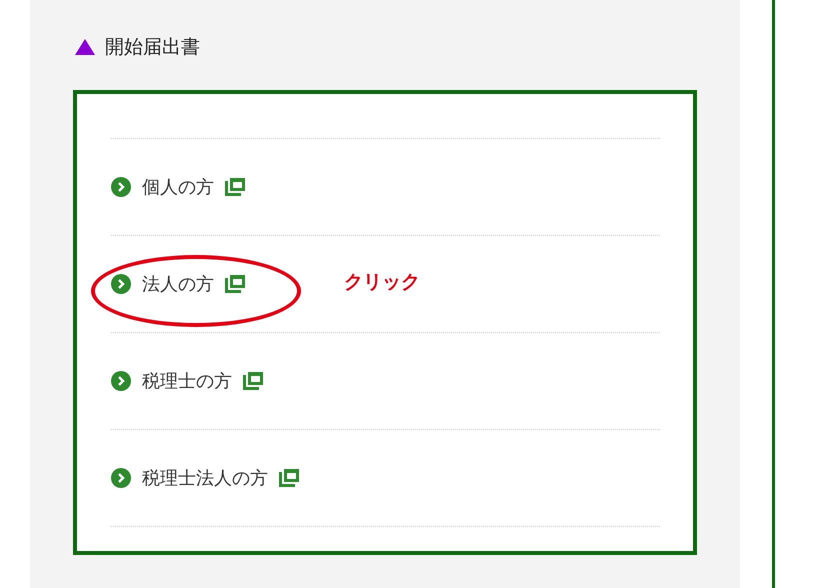 The height and width of the screenshot is (588, 829). What do you see at coordinates (85, 47) in the screenshot?
I see `triangle-up-icon` at bounding box center [85, 47].